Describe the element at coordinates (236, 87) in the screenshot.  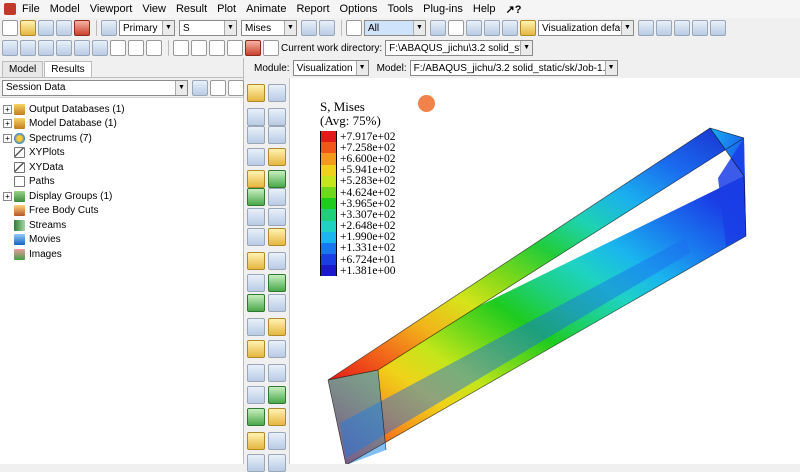
I see `expand-tree-icon` at that location.